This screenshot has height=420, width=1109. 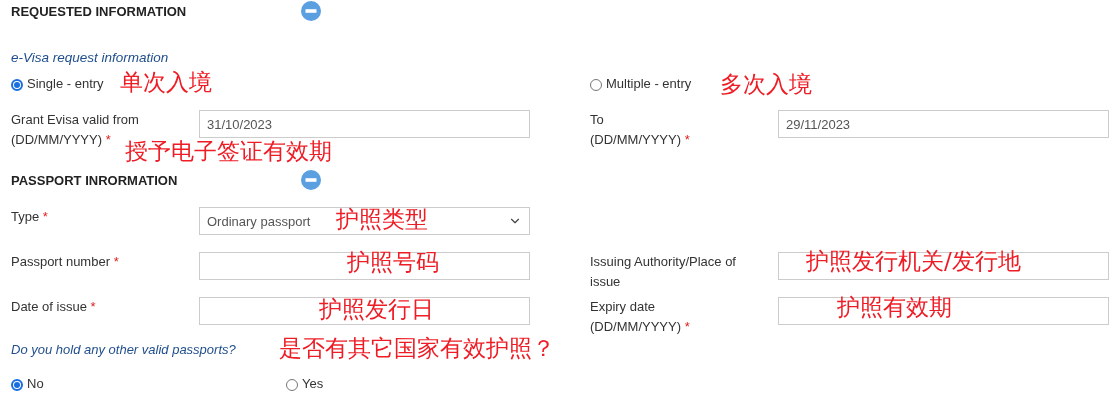 I want to click on annotation-text: 护照发行机关/发行地, so click(x=913, y=261).